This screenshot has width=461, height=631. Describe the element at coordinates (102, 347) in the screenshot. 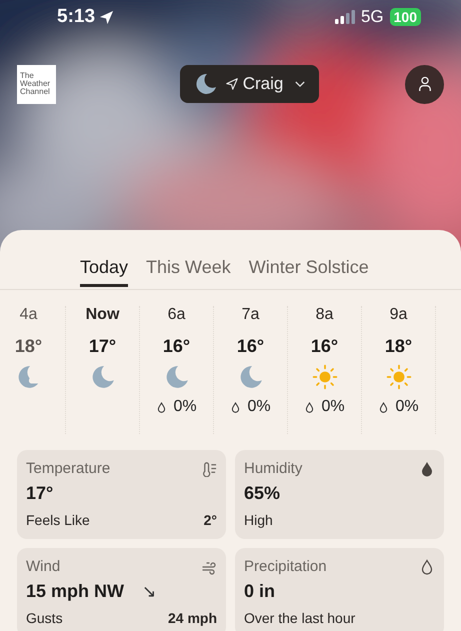

I see `hour-temperature: 17°` at that location.